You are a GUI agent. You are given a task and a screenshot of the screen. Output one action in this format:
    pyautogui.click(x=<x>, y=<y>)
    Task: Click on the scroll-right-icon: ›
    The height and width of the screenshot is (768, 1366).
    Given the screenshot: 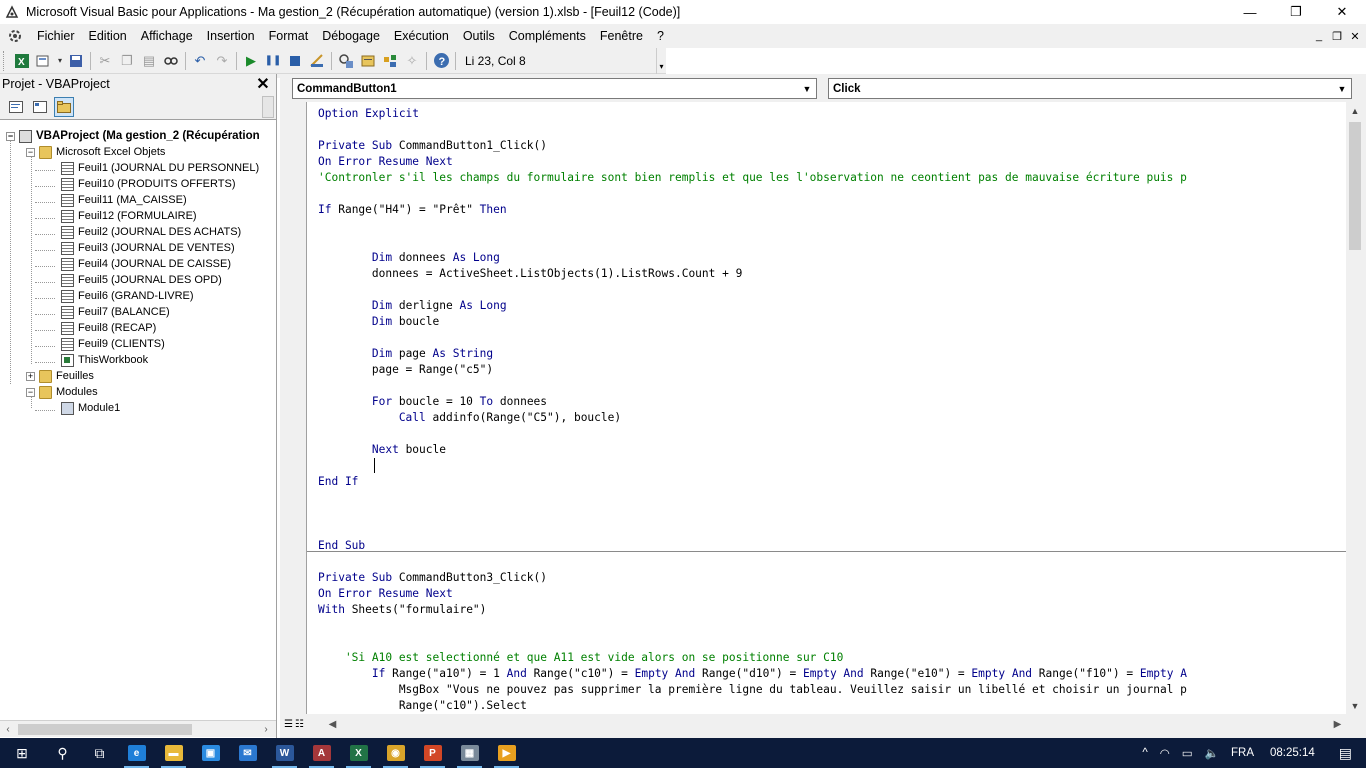 What is the action you would take?
    pyautogui.click(x=266, y=729)
    